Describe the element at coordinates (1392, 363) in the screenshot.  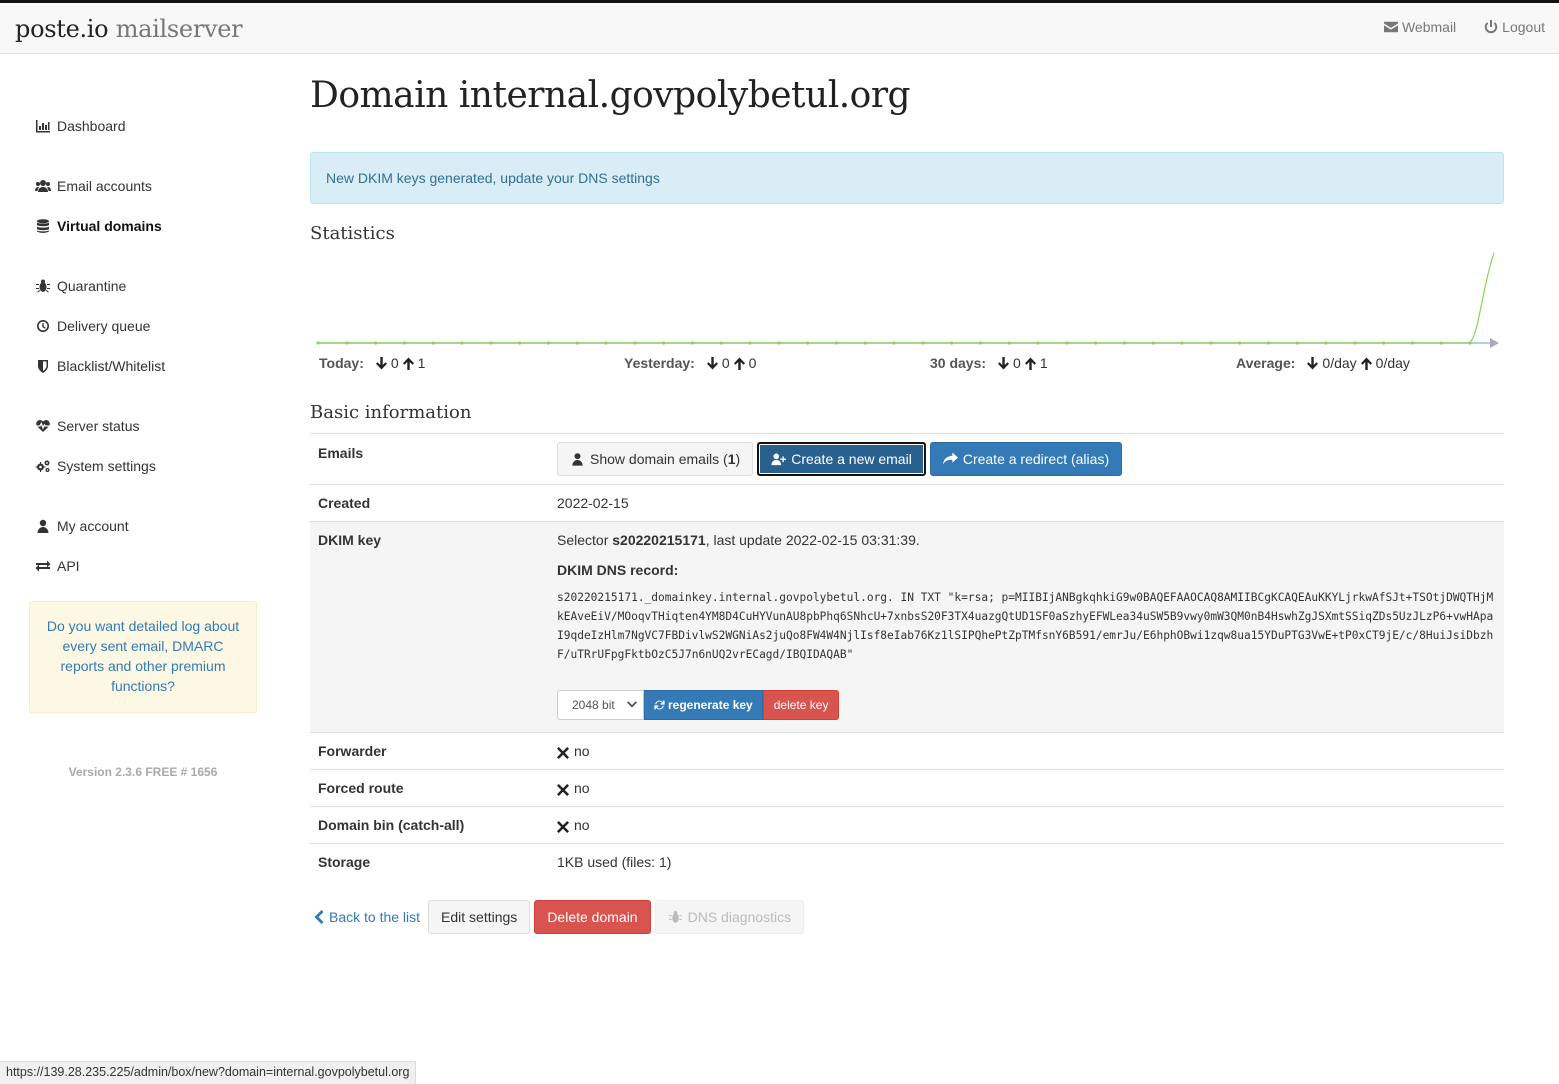
I see `stat-up-value: 0/day` at that location.